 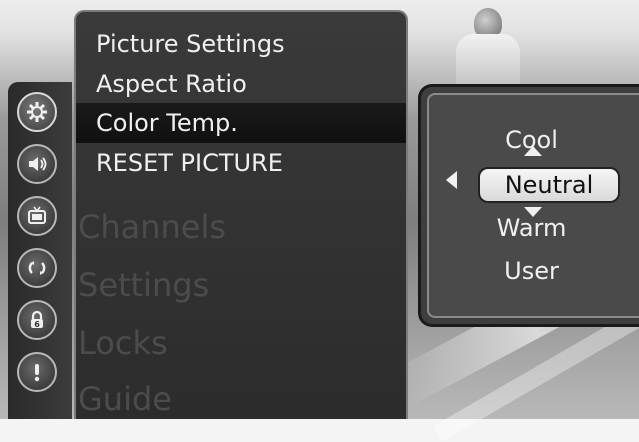 I want to click on background-menu-label: Settings, so click(x=144, y=285).